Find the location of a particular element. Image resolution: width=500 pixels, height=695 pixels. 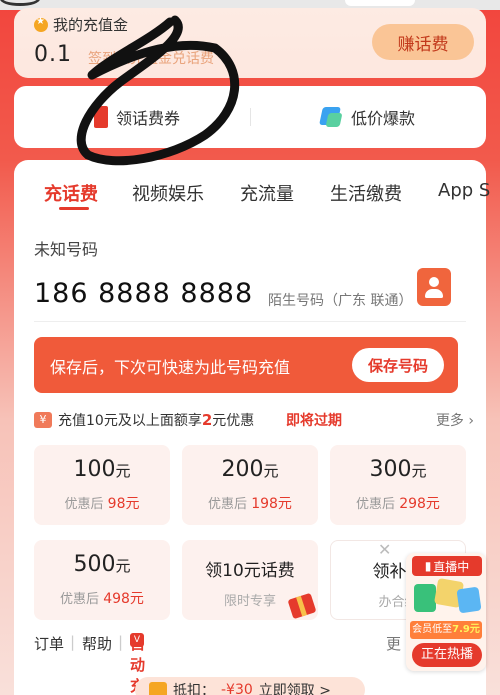

promo-row: ¥ 充值10元及以上面额享2元优惠 即将过期 更多 › is located at coordinates (254, 421).